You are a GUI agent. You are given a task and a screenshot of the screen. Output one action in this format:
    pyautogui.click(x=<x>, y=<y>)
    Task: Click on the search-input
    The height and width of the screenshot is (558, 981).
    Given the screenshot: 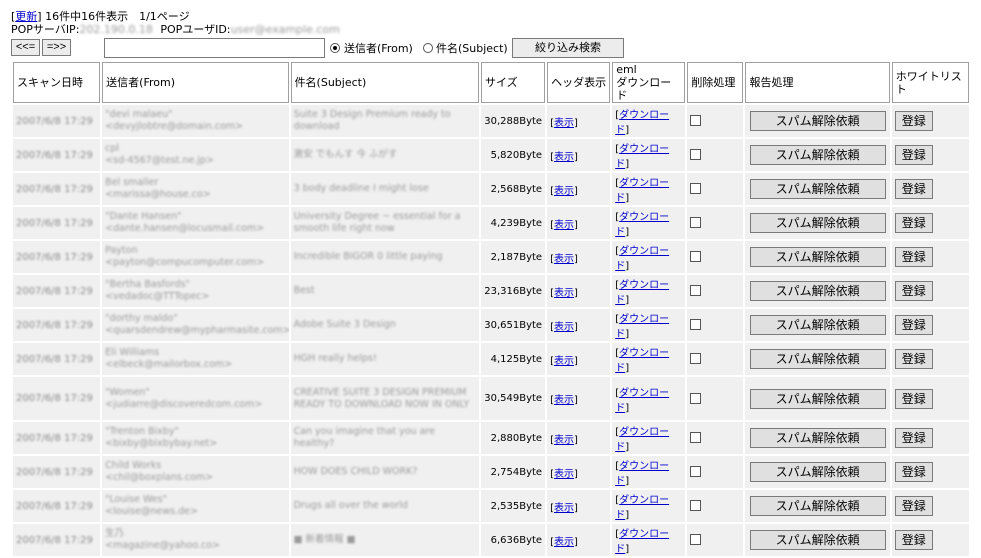 What is the action you would take?
    pyautogui.click(x=214, y=48)
    